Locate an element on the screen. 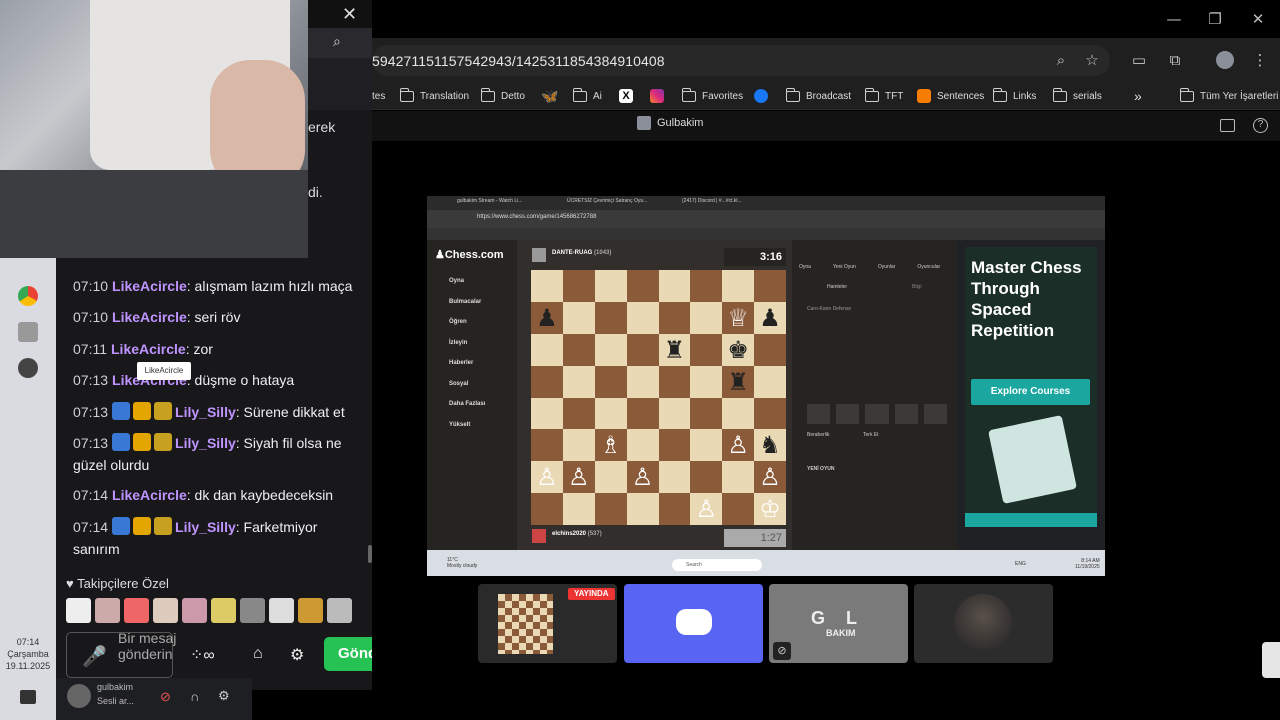  side-panel-toggle is located at coordinates (1271, 660).